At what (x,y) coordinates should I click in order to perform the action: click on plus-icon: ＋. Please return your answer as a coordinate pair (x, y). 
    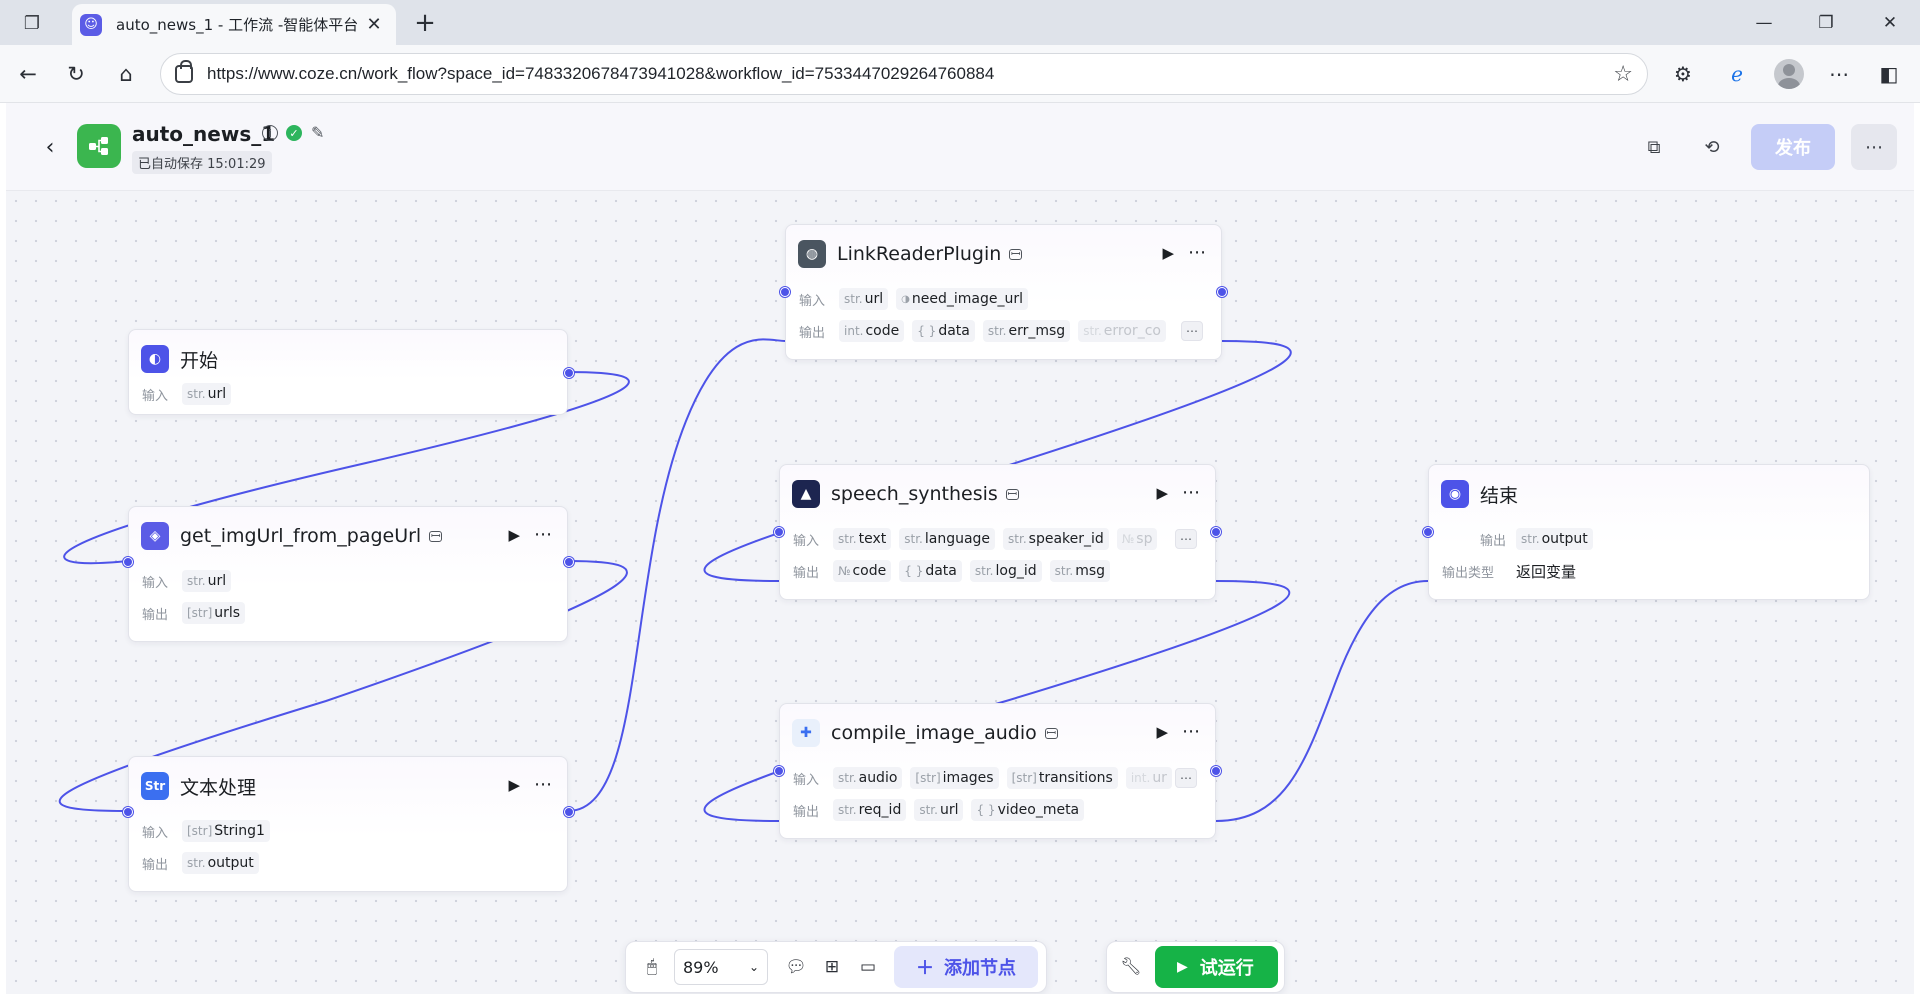
    Looking at the image, I should click on (925, 968).